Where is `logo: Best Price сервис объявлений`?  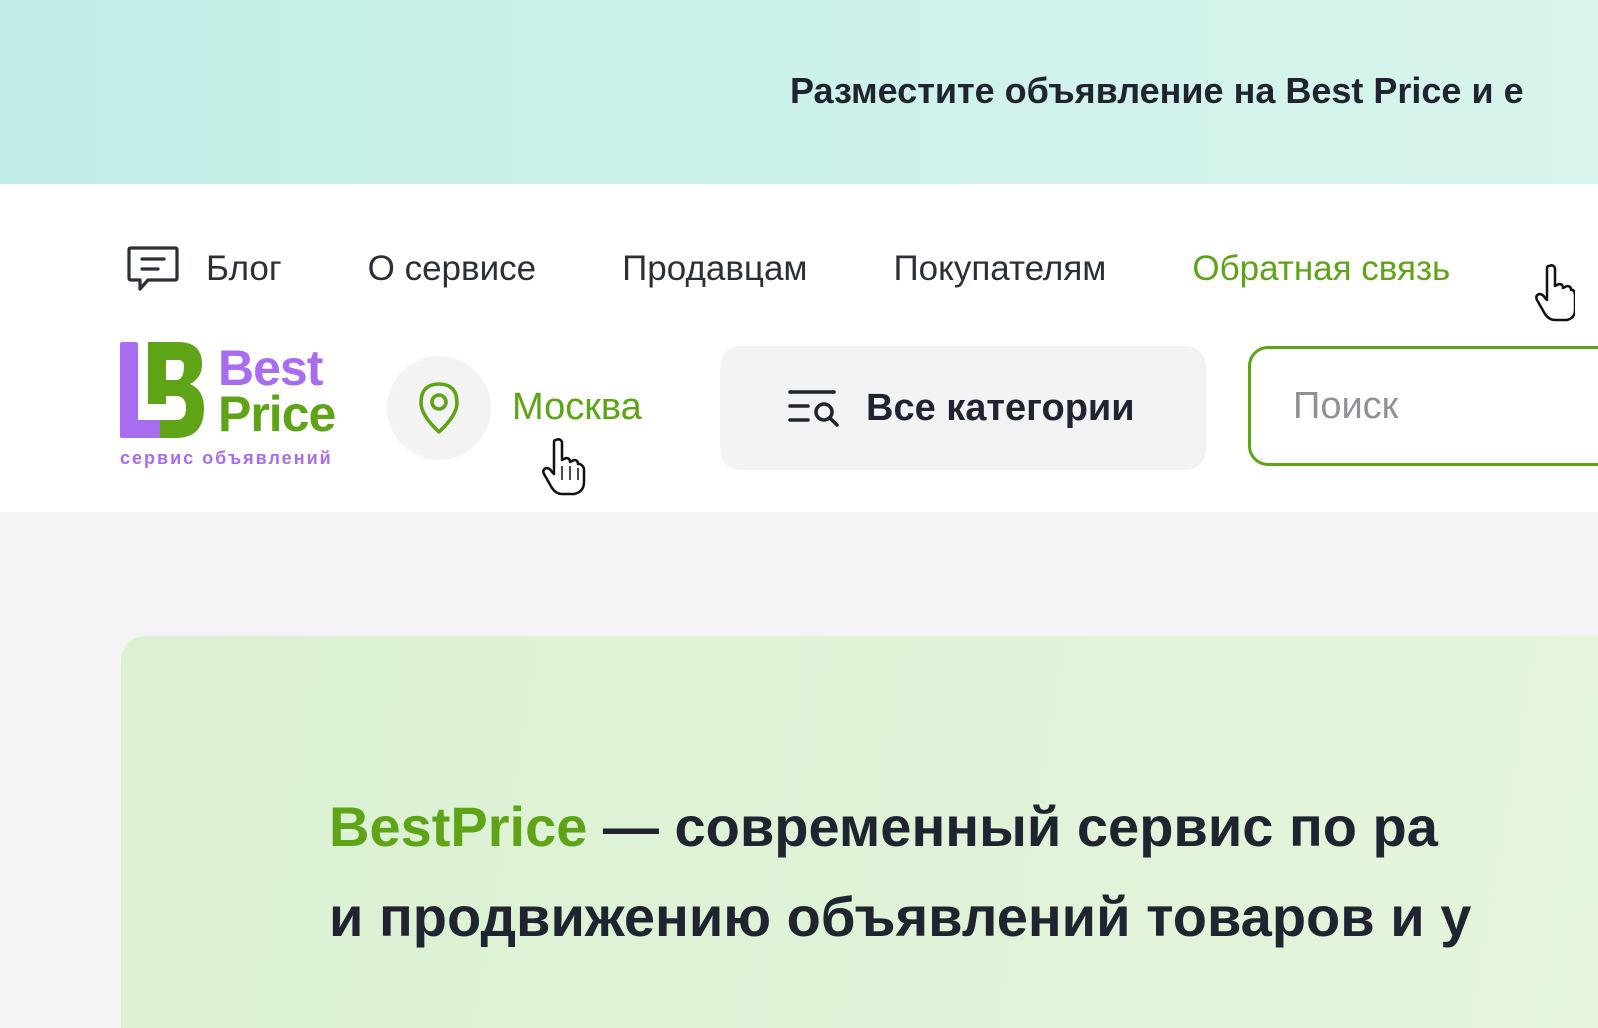 logo: Best Price сервис объявлений is located at coordinates (242, 406).